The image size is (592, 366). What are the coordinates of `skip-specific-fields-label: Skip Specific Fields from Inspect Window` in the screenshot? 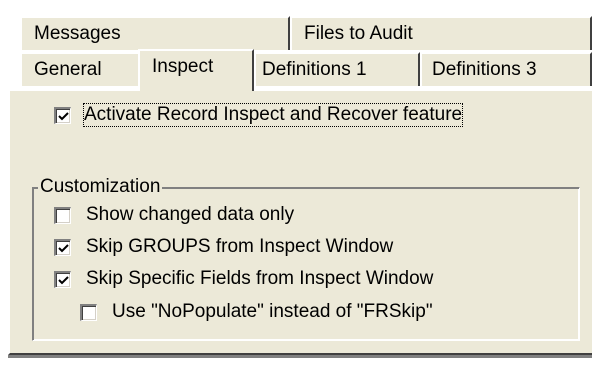 It's located at (259, 279).